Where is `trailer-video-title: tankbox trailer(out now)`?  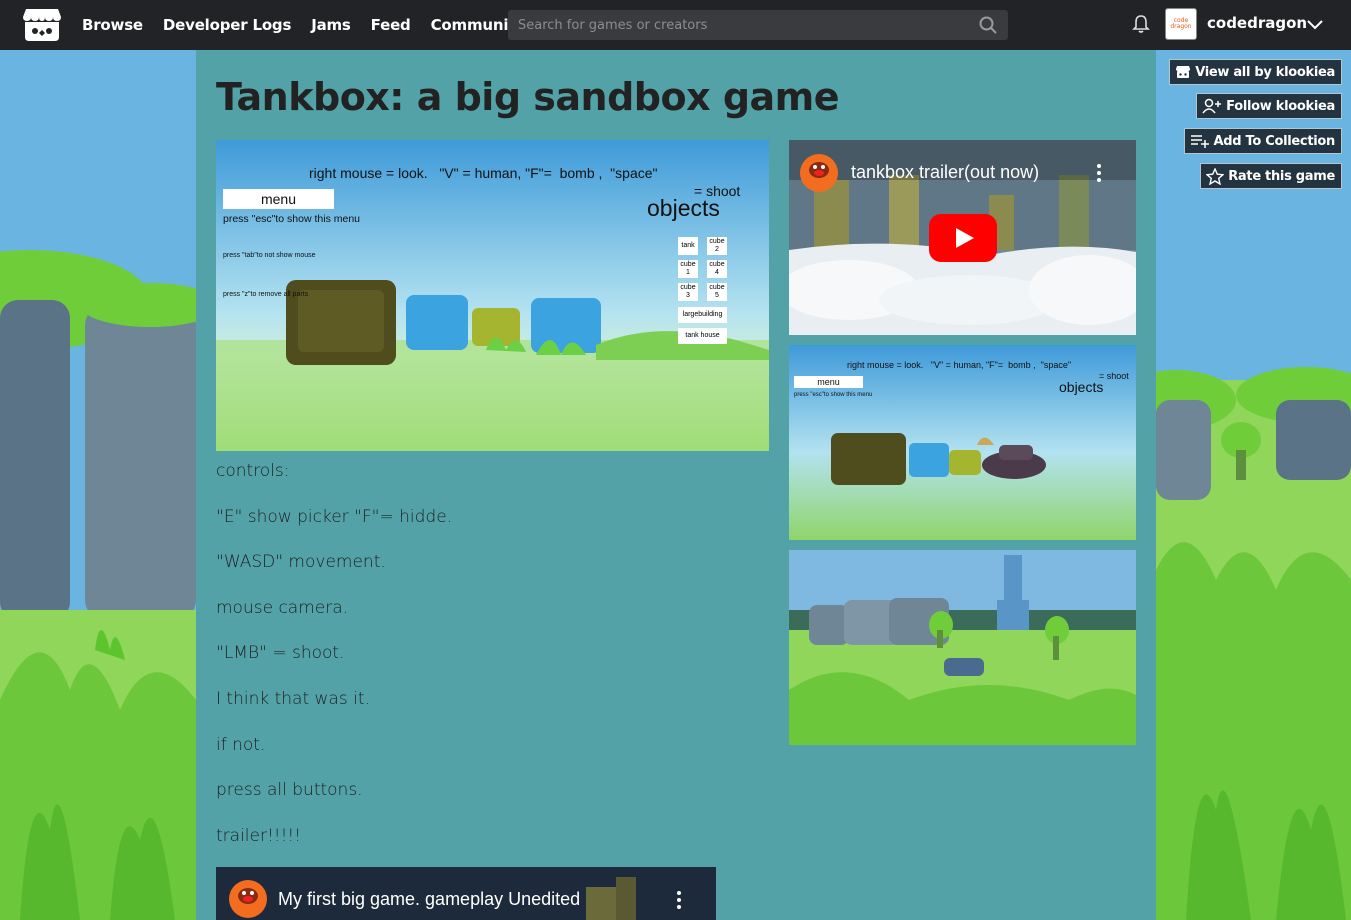
trailer-video-title: tankbox trailer(out now) is located at coordinates (945, 172).